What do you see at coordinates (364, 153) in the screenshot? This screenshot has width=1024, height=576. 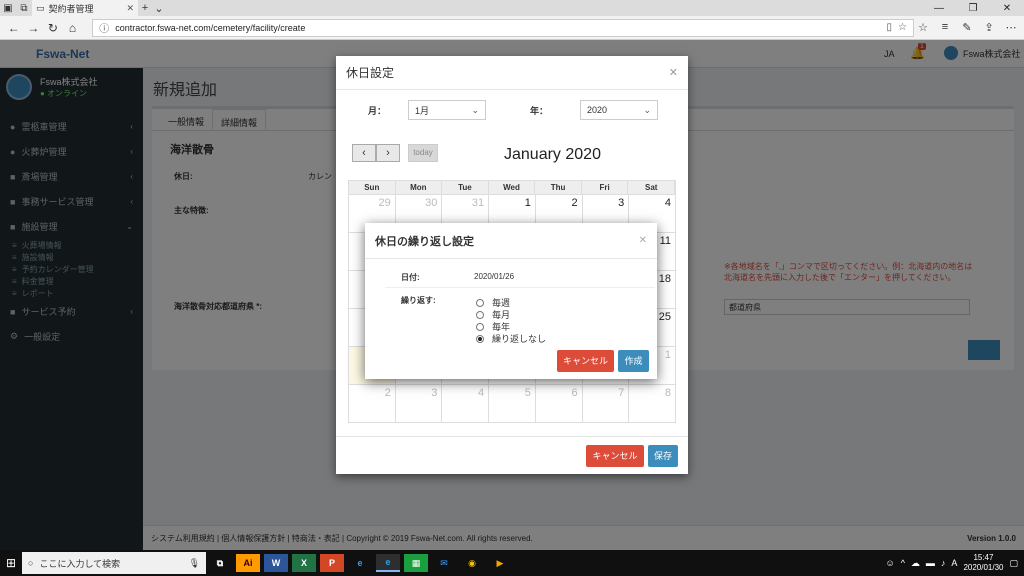 I see `prev-month-button: ‹` at bounding box center [364, 153].